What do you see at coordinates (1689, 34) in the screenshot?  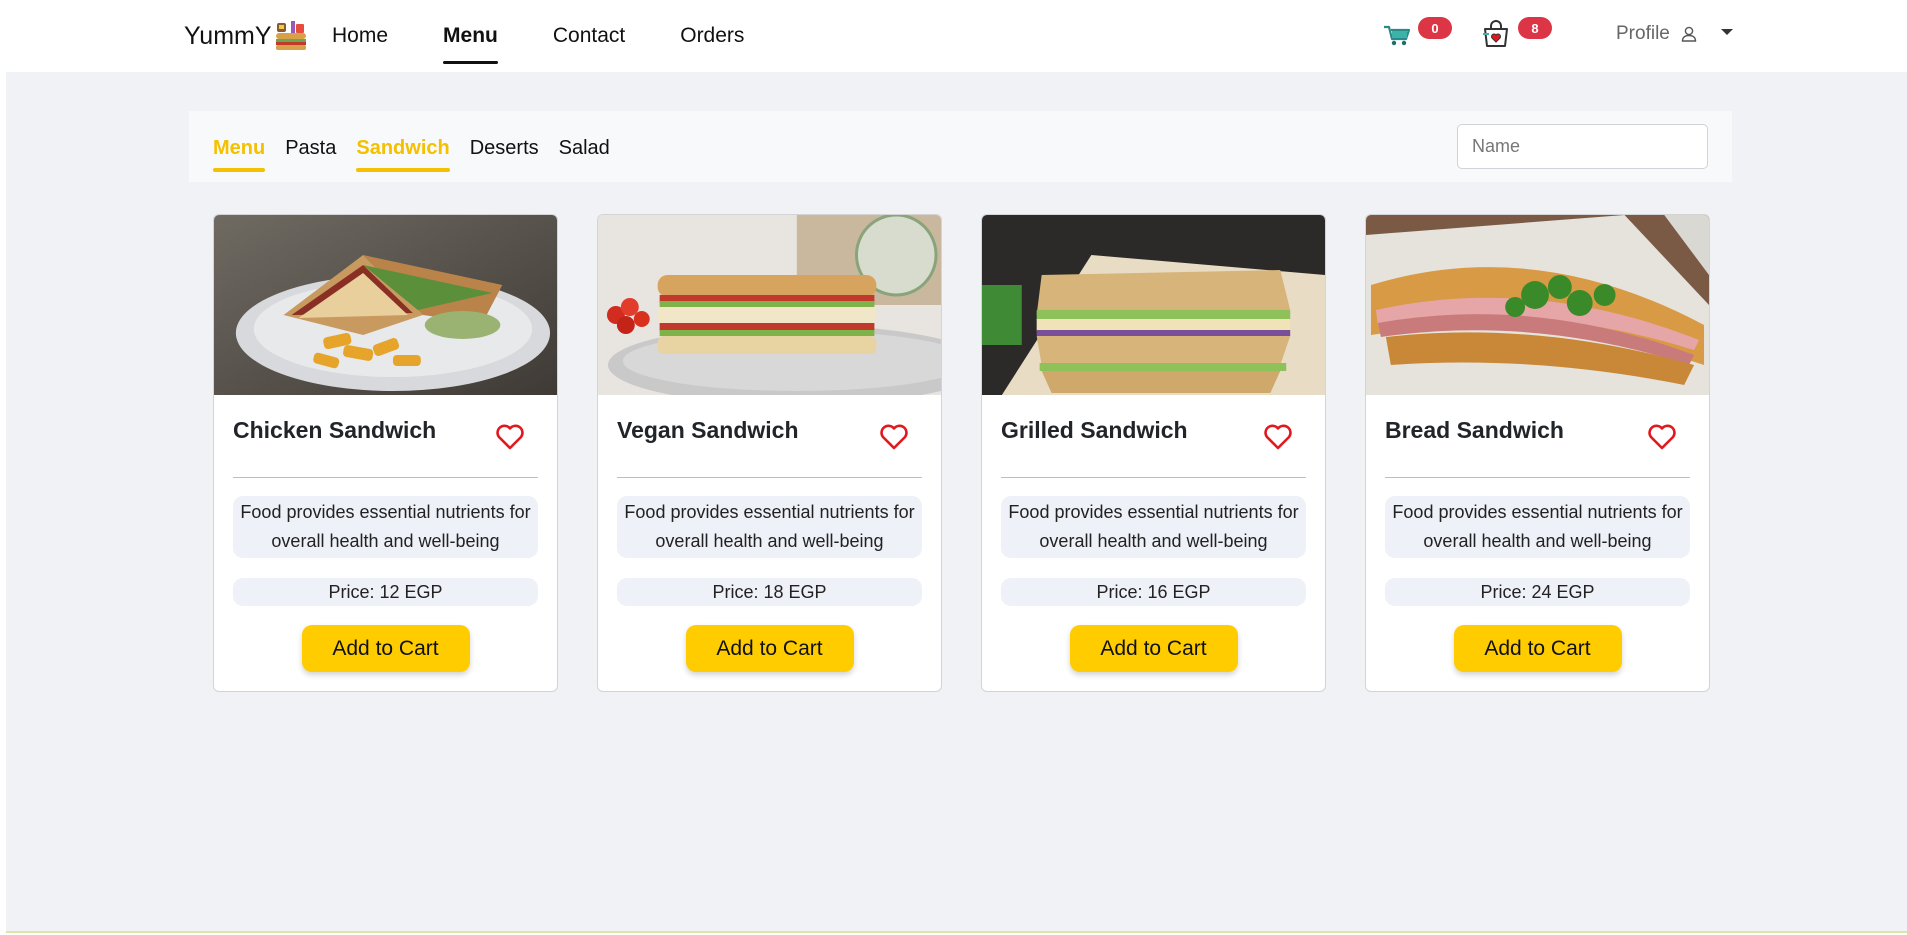 I see `user-icon` at bounding box center [1689, 34].